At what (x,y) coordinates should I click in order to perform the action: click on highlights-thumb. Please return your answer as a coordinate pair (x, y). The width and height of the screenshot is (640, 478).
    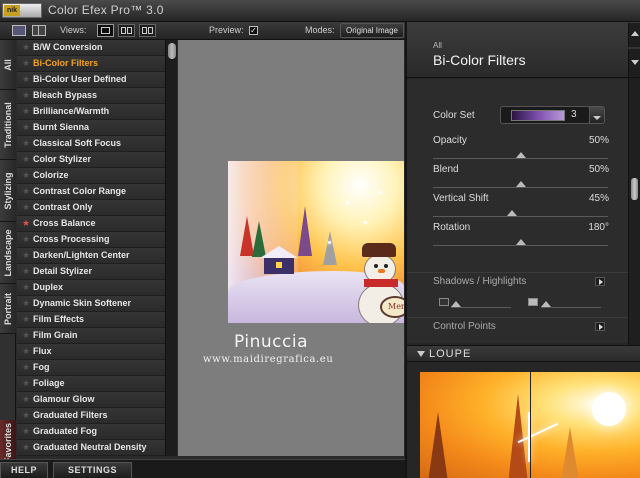
    Looking at the image, I should click on (546, 304).